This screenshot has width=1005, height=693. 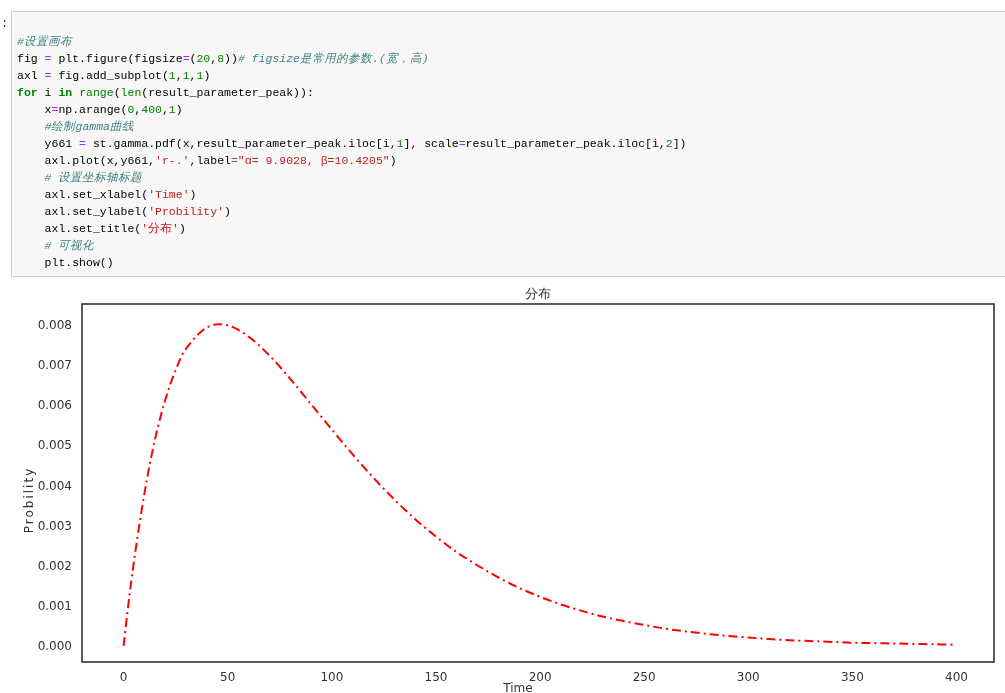 I want to click on y-tick-label: 0.003, so click(x=54, y=525).